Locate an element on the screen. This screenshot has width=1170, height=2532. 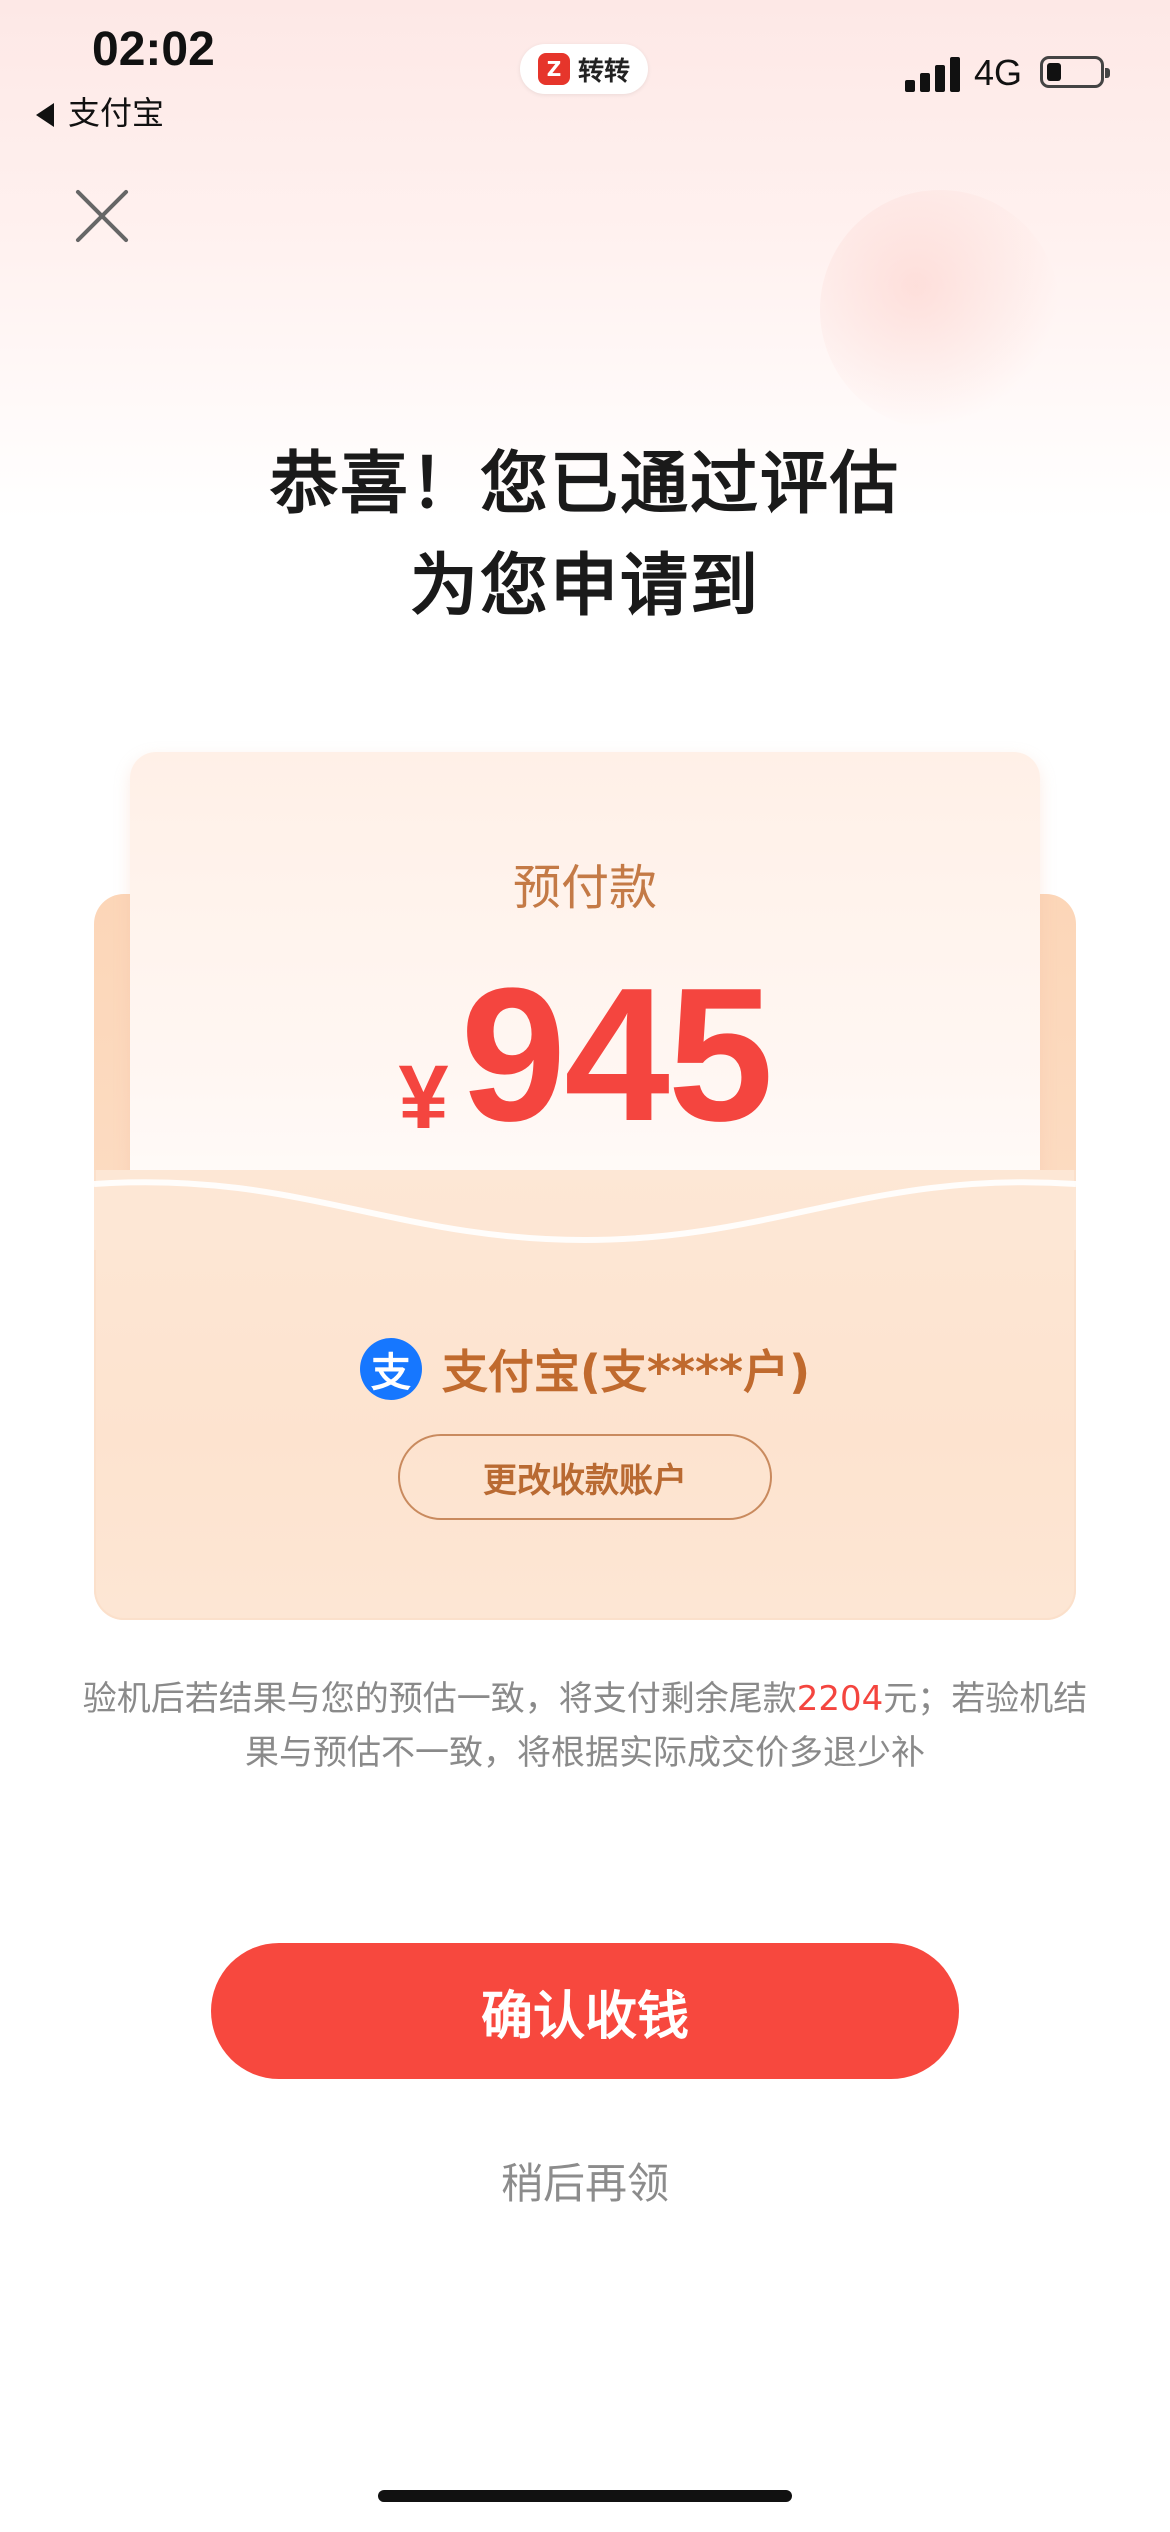
account-name: 支付宝(支****户) is located at coordinates (626, 1372).